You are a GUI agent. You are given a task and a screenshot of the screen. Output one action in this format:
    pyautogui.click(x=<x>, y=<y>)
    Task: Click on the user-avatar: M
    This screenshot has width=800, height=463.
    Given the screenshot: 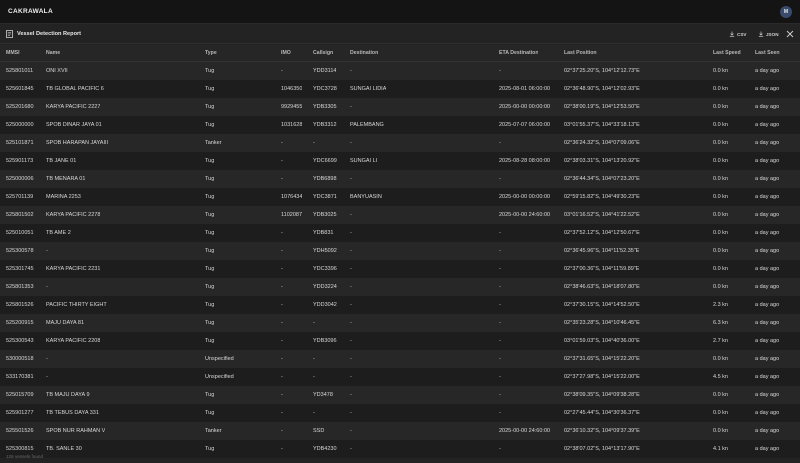 What is the action you would take?
    pyautogui.click(x=786, y=12)
    